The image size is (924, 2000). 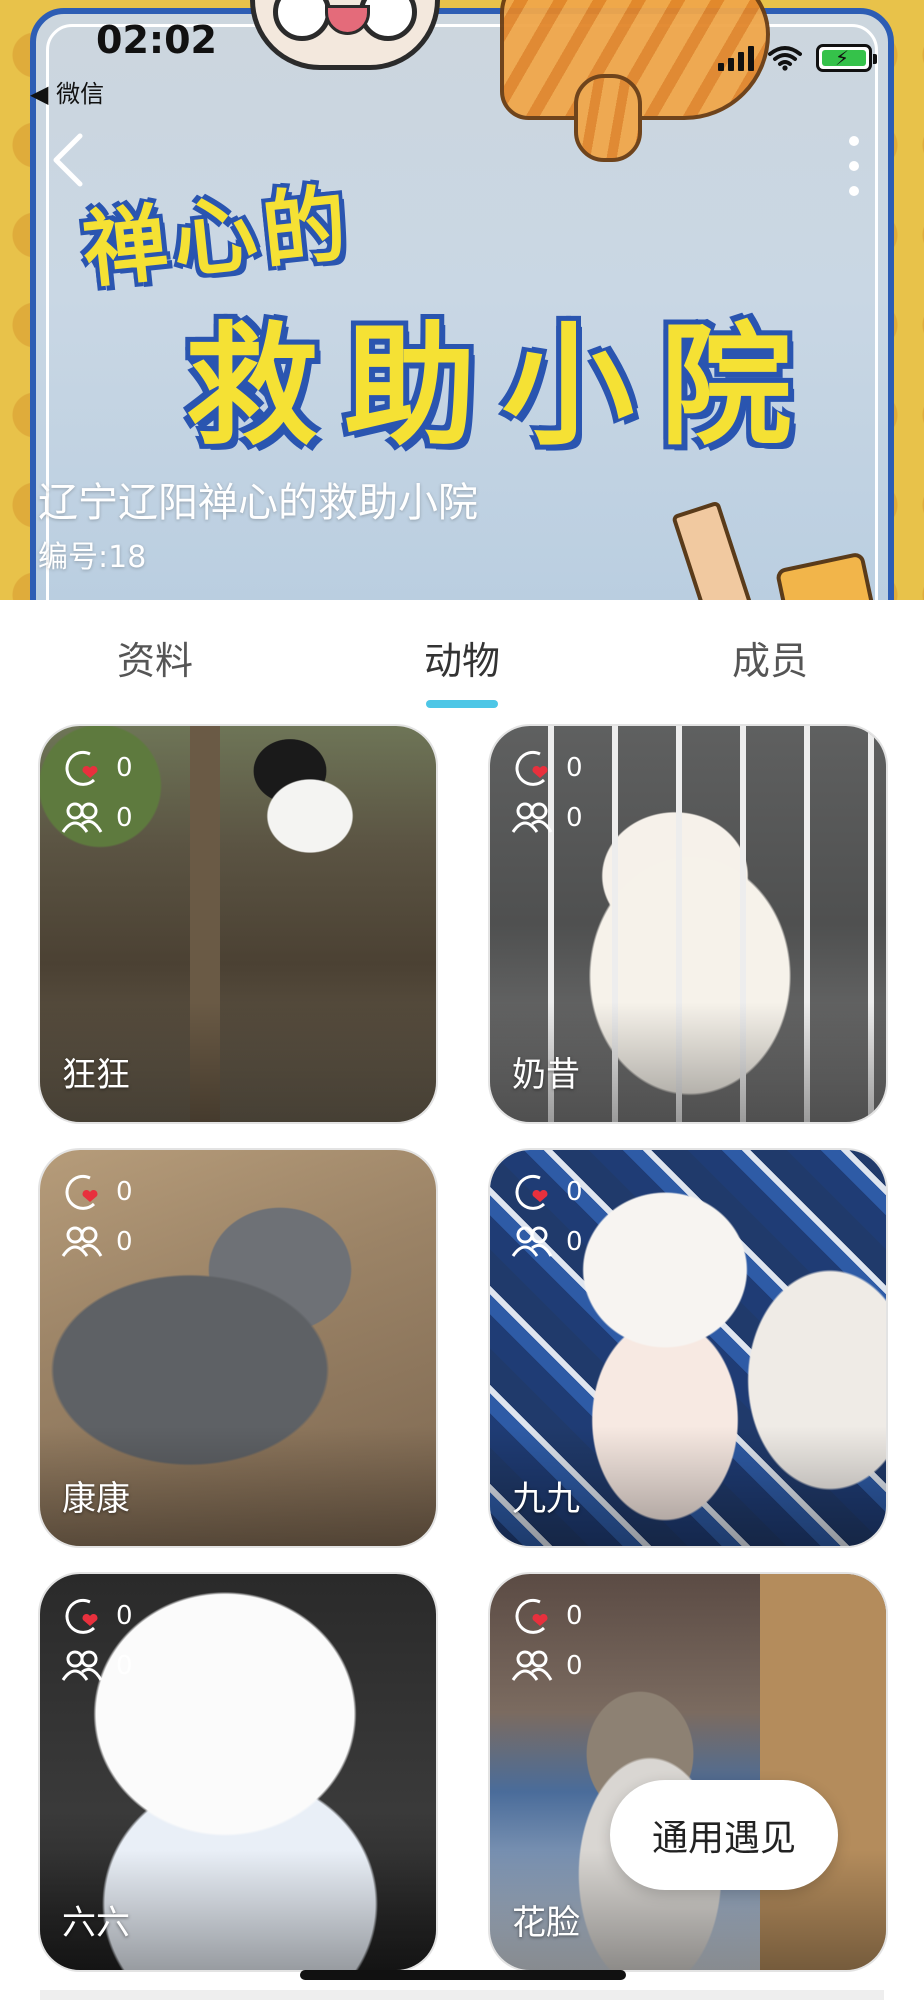 What do you see at coordinates (258, 503) in the screenshot?
I see `shelter-name: 辽宁辽阳禅心的救助小院` at bounding box center [258, 503].